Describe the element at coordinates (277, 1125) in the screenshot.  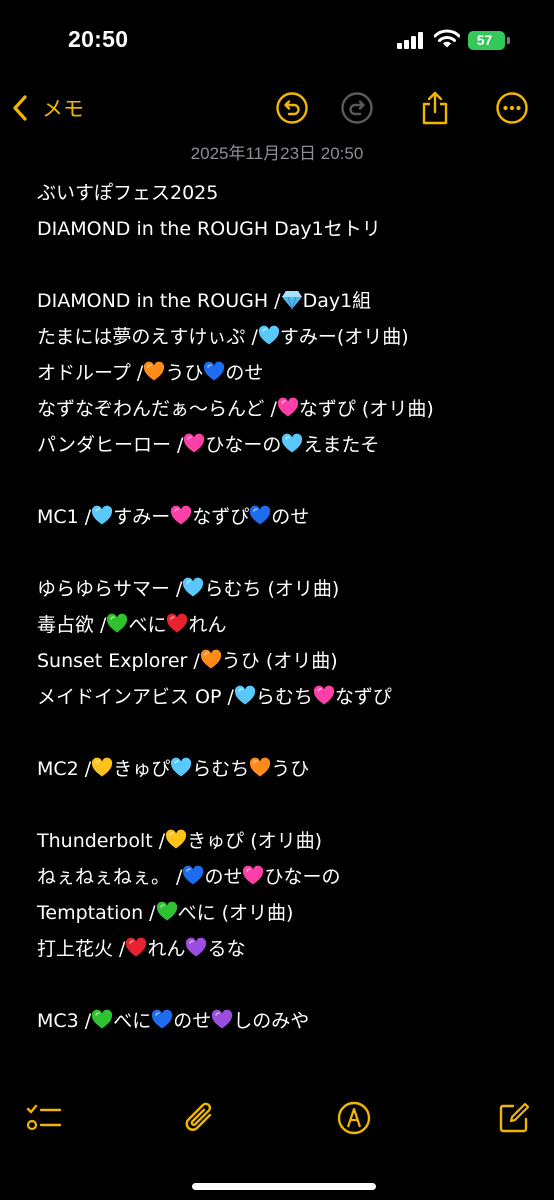
I see `toolbar-fade` at that location.